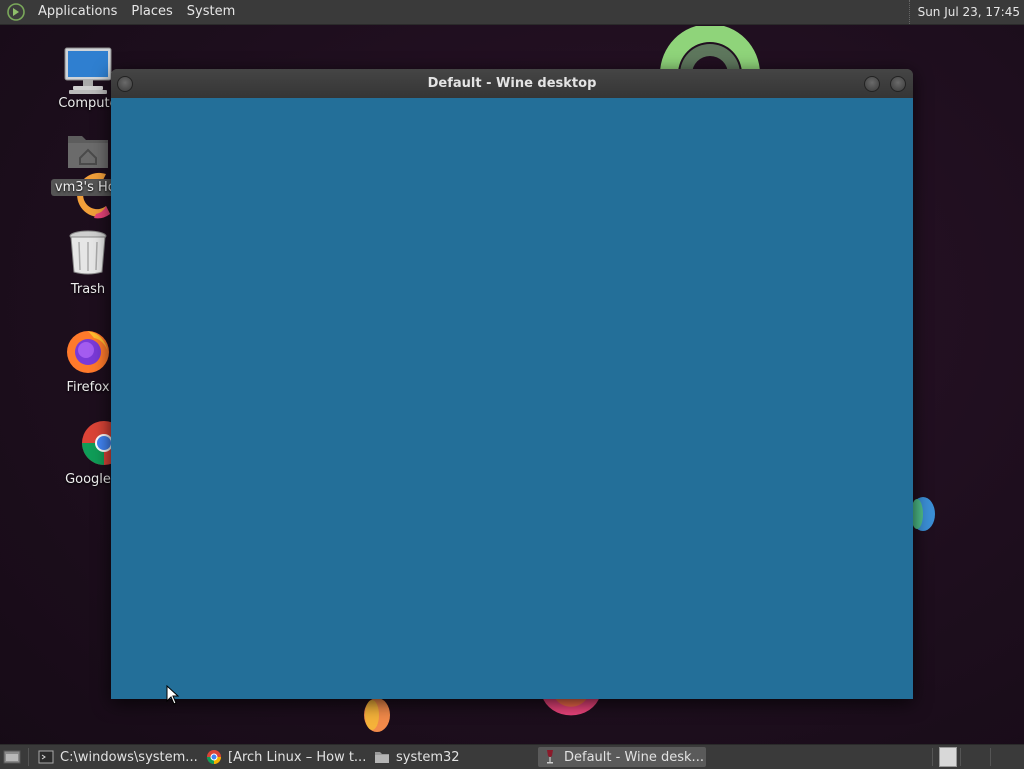  I want to click on terminal-icon, so click(46, 757).